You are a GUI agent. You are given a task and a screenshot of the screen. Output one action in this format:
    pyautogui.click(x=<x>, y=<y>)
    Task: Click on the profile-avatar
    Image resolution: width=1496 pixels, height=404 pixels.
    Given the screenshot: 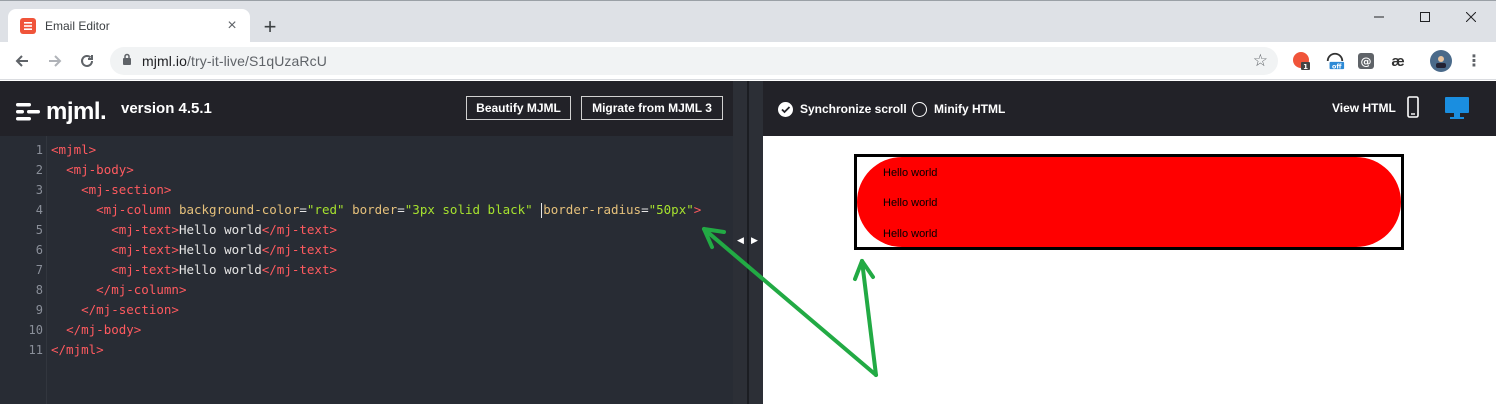 What is the action you would take?
    pyautogui.click(x=1441, y=61)
    